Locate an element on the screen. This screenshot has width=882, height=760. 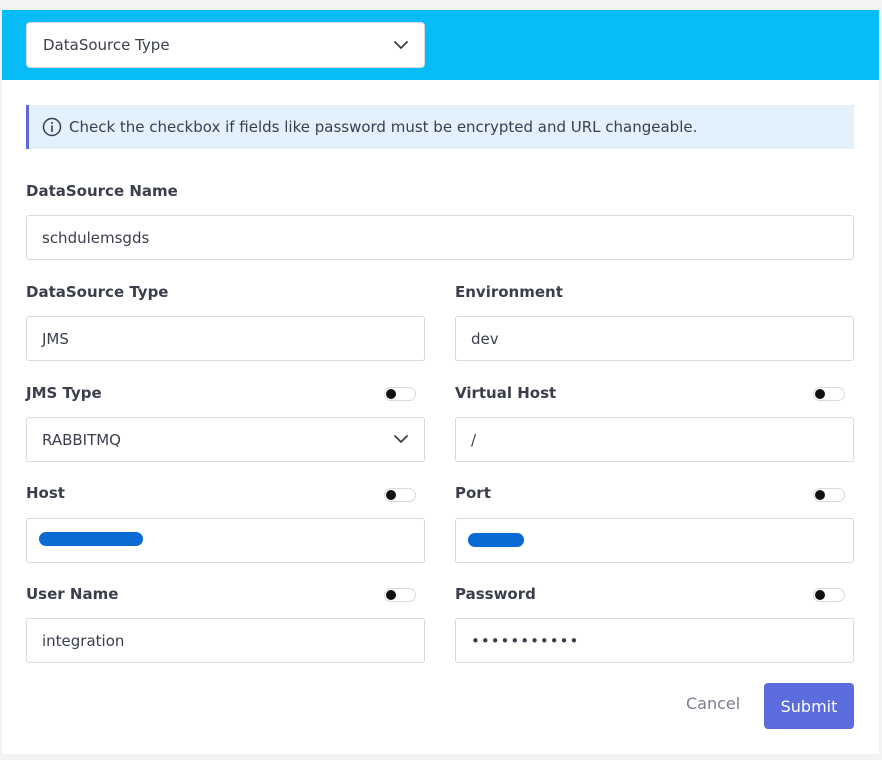
datasource-name-value: schdulemsgds is located at coordinates (96, 237).